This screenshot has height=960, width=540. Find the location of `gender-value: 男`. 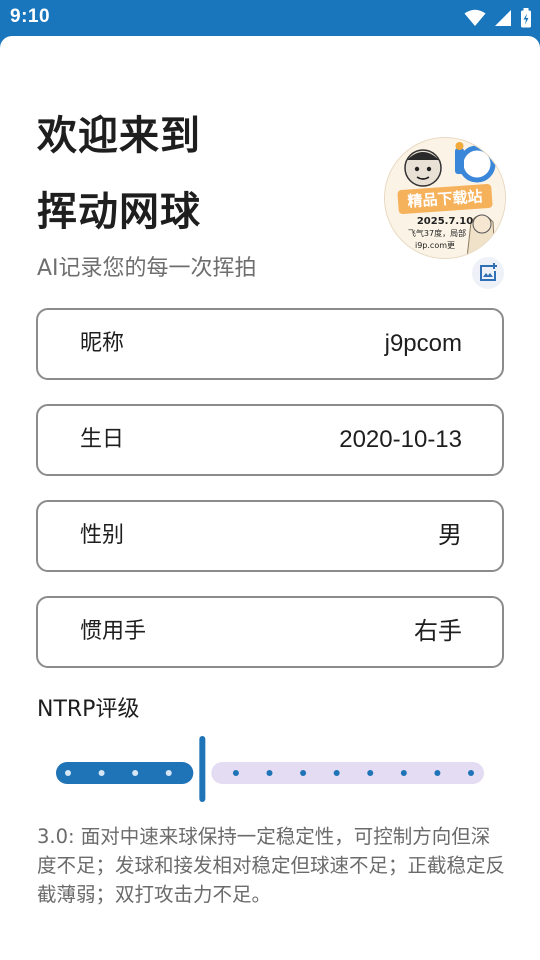

gender-value: 男 is located at coordinates (450, 535).